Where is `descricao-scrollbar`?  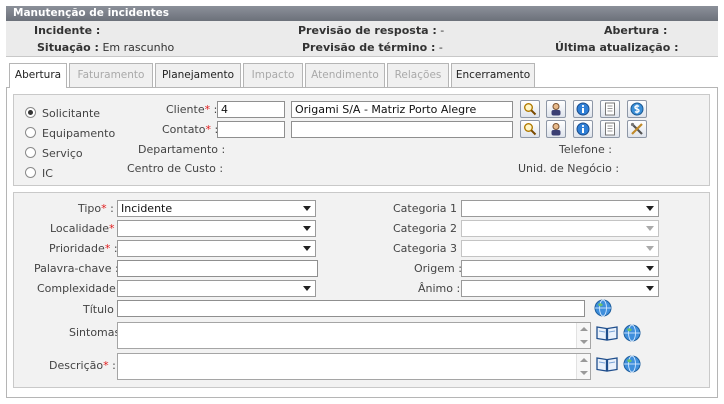
descricao-scrollbar is located at coordinates (583, 366).